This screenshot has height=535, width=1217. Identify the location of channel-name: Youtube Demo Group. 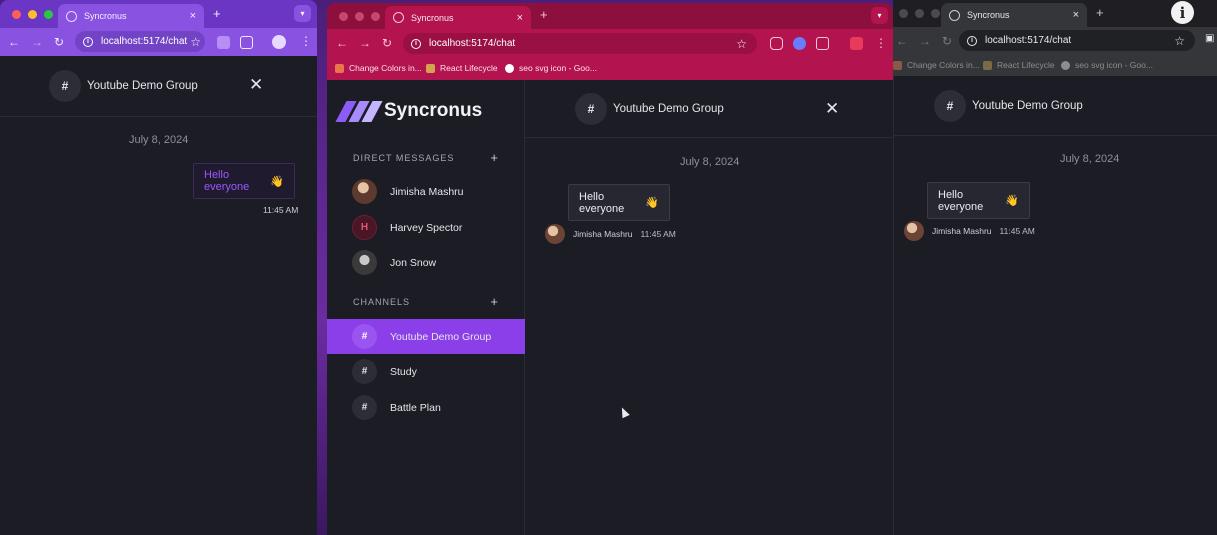
(441, 336).